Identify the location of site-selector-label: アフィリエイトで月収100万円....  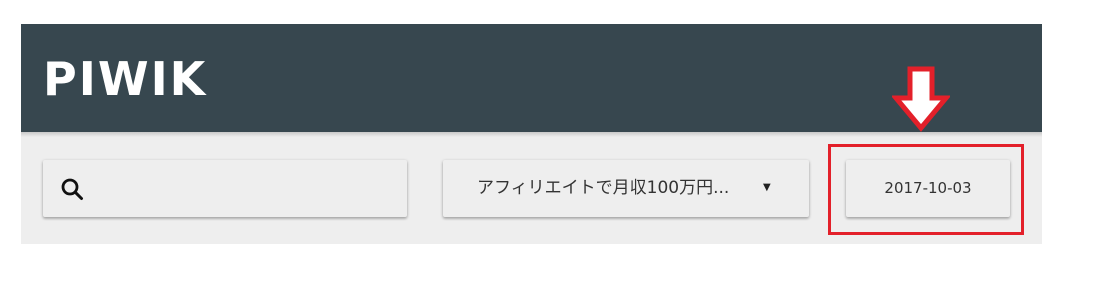
(603, 188).